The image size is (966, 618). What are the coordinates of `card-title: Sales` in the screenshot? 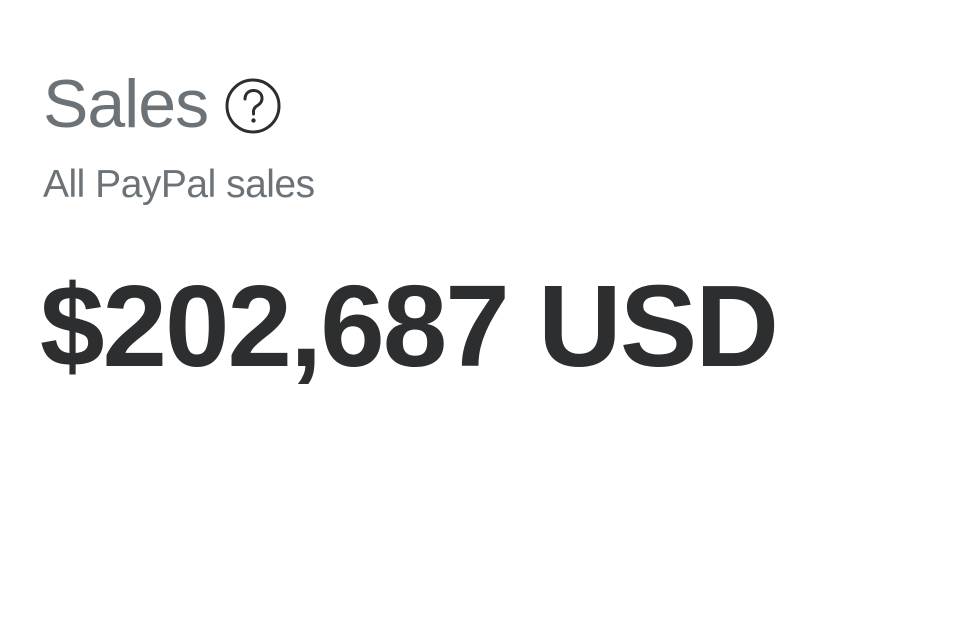 It's located at (126, 104).